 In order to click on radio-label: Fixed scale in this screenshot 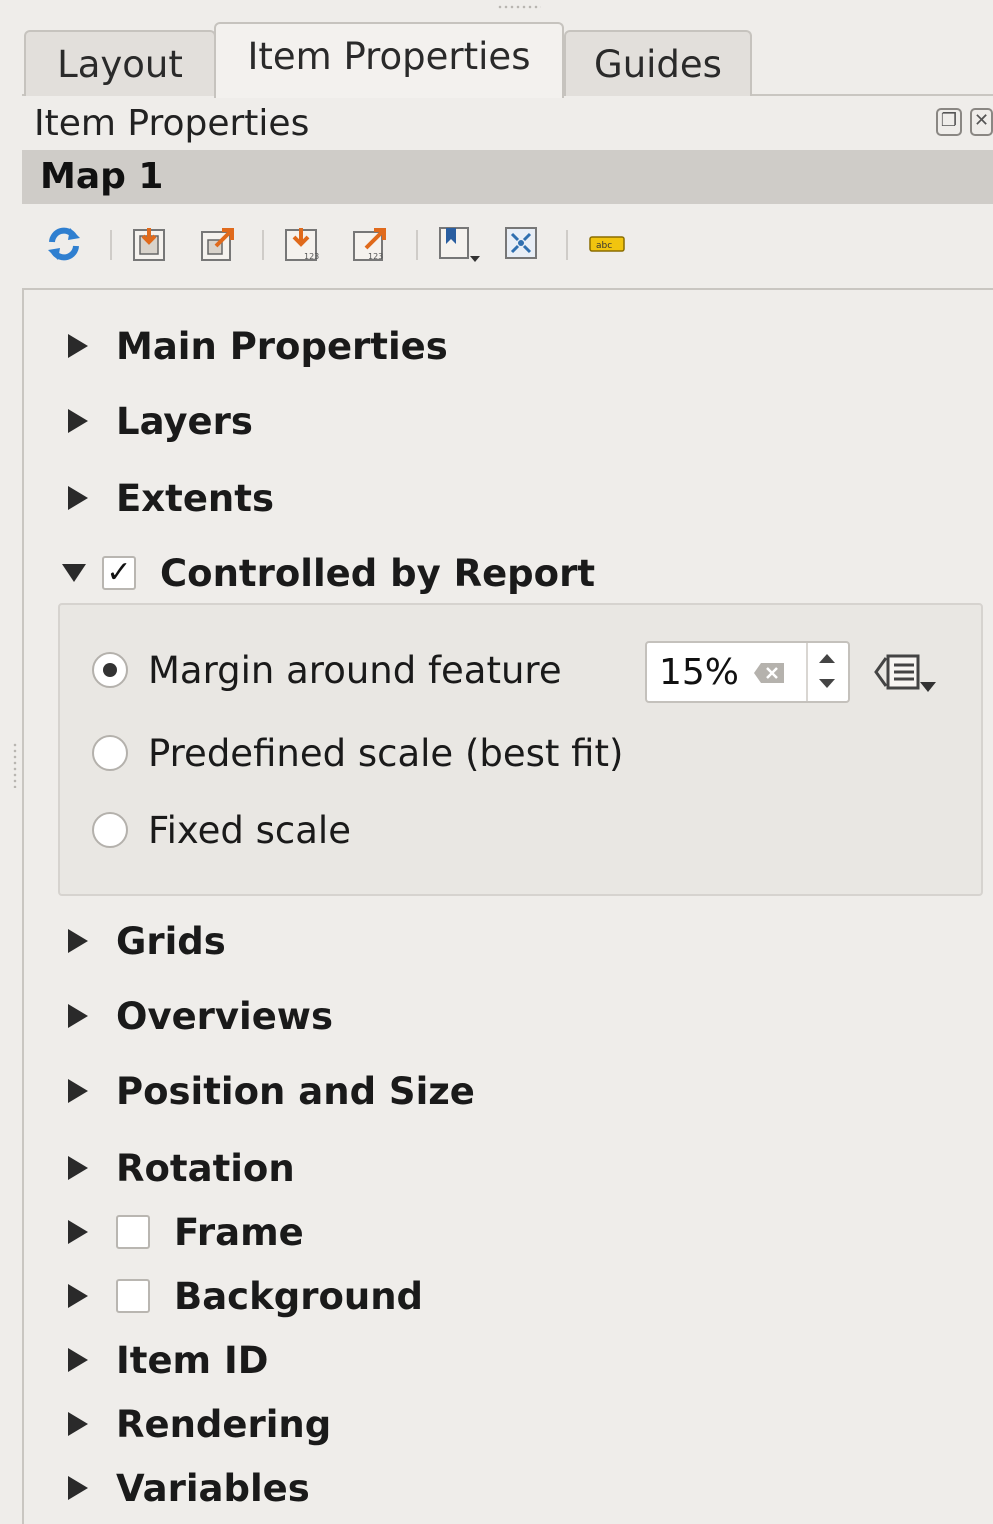, I will do `click(249, 830)`.